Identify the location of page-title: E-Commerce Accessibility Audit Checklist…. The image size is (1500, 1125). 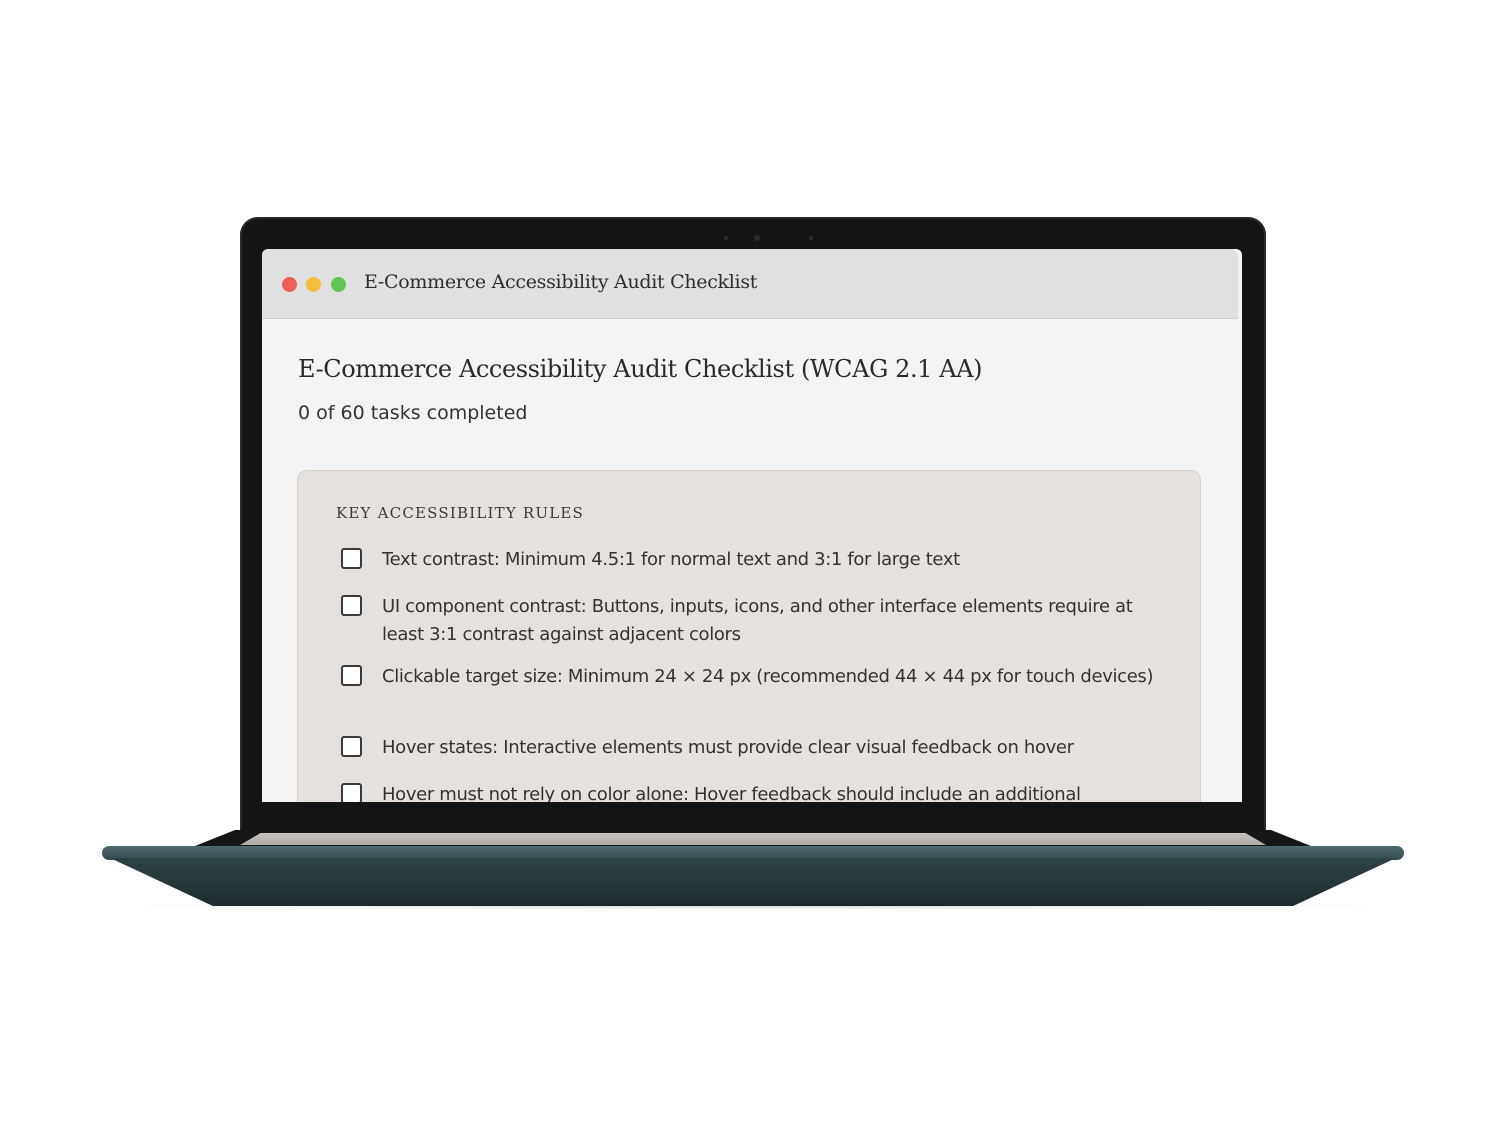
(640, 369).